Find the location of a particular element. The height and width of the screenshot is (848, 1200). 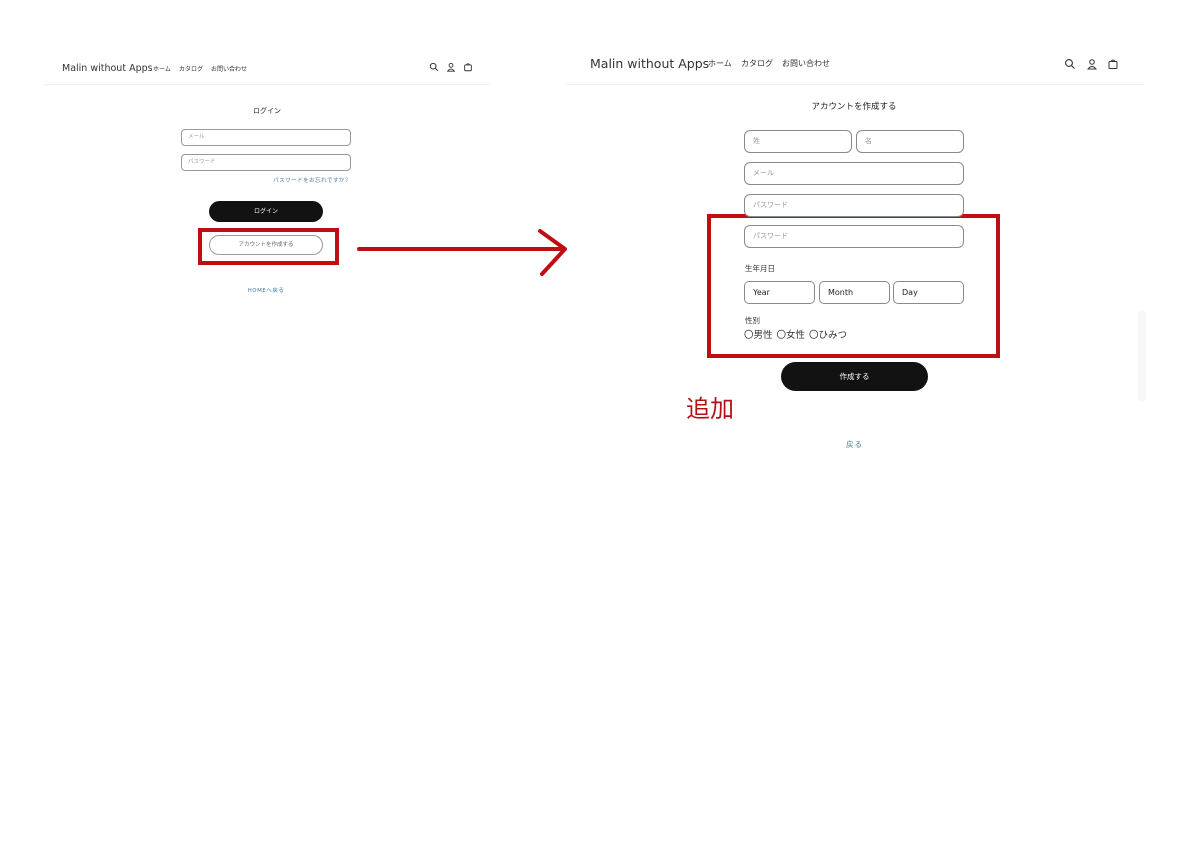

highlight-box-create-account is located at coordinates (268, 246).